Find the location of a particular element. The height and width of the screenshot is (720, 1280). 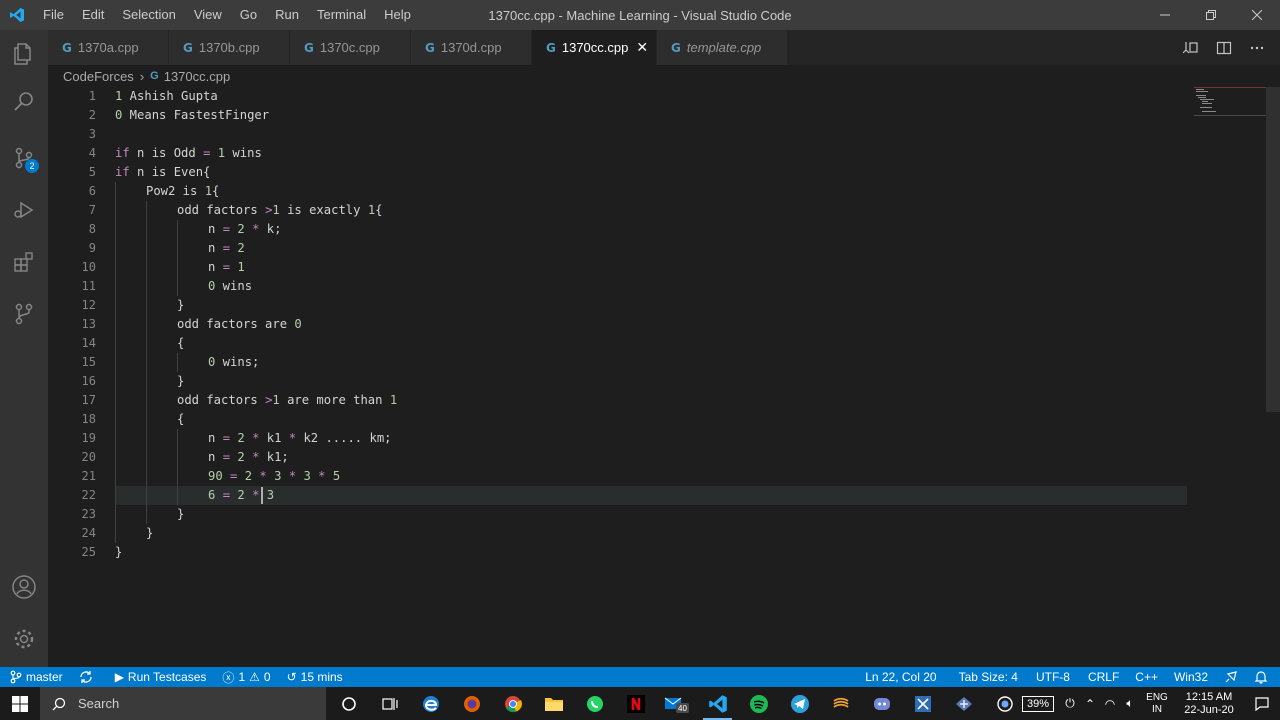

code-line: n = 2 is located at coordinates (226, 248).